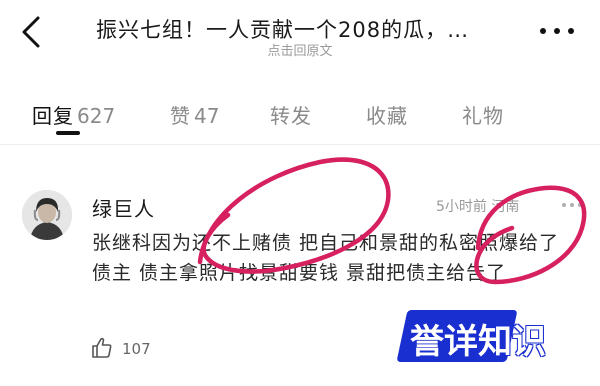  Describe the element at coordinates (483, 114) in the screenshot. I see `tab-gifts: 礼物` at that location.